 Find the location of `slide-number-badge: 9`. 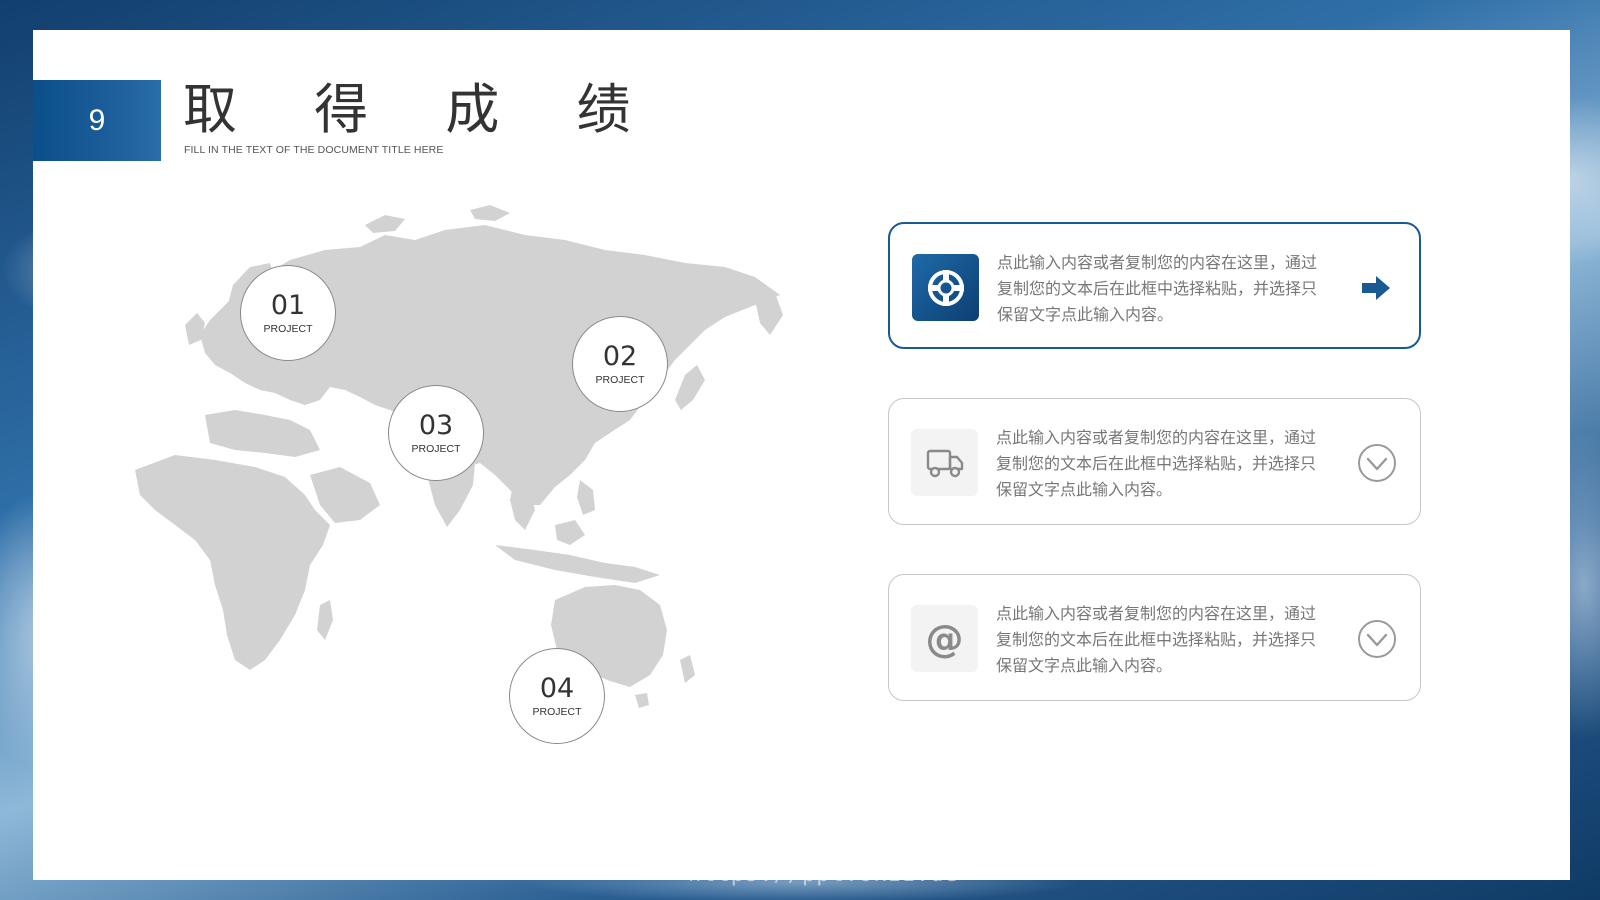

slide-number-badge: 9 is located at coordinates (97, 120).